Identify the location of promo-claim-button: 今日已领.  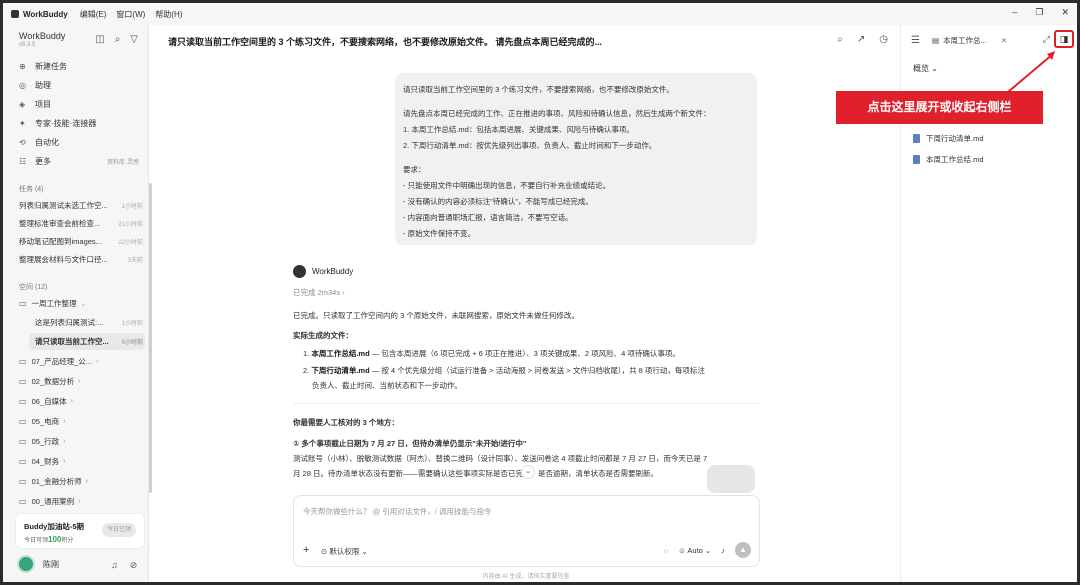
(119, 530).